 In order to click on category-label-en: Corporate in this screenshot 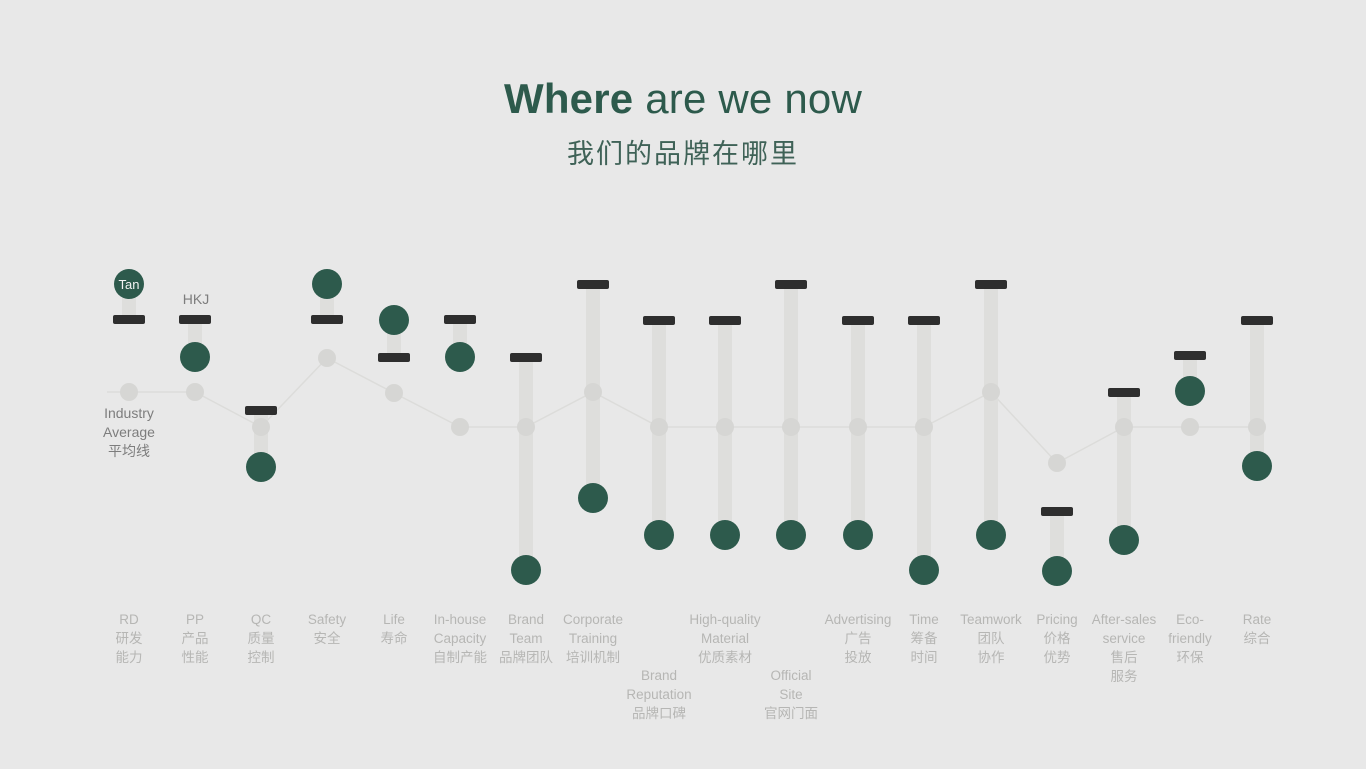, I will do `click(593, 619)`.